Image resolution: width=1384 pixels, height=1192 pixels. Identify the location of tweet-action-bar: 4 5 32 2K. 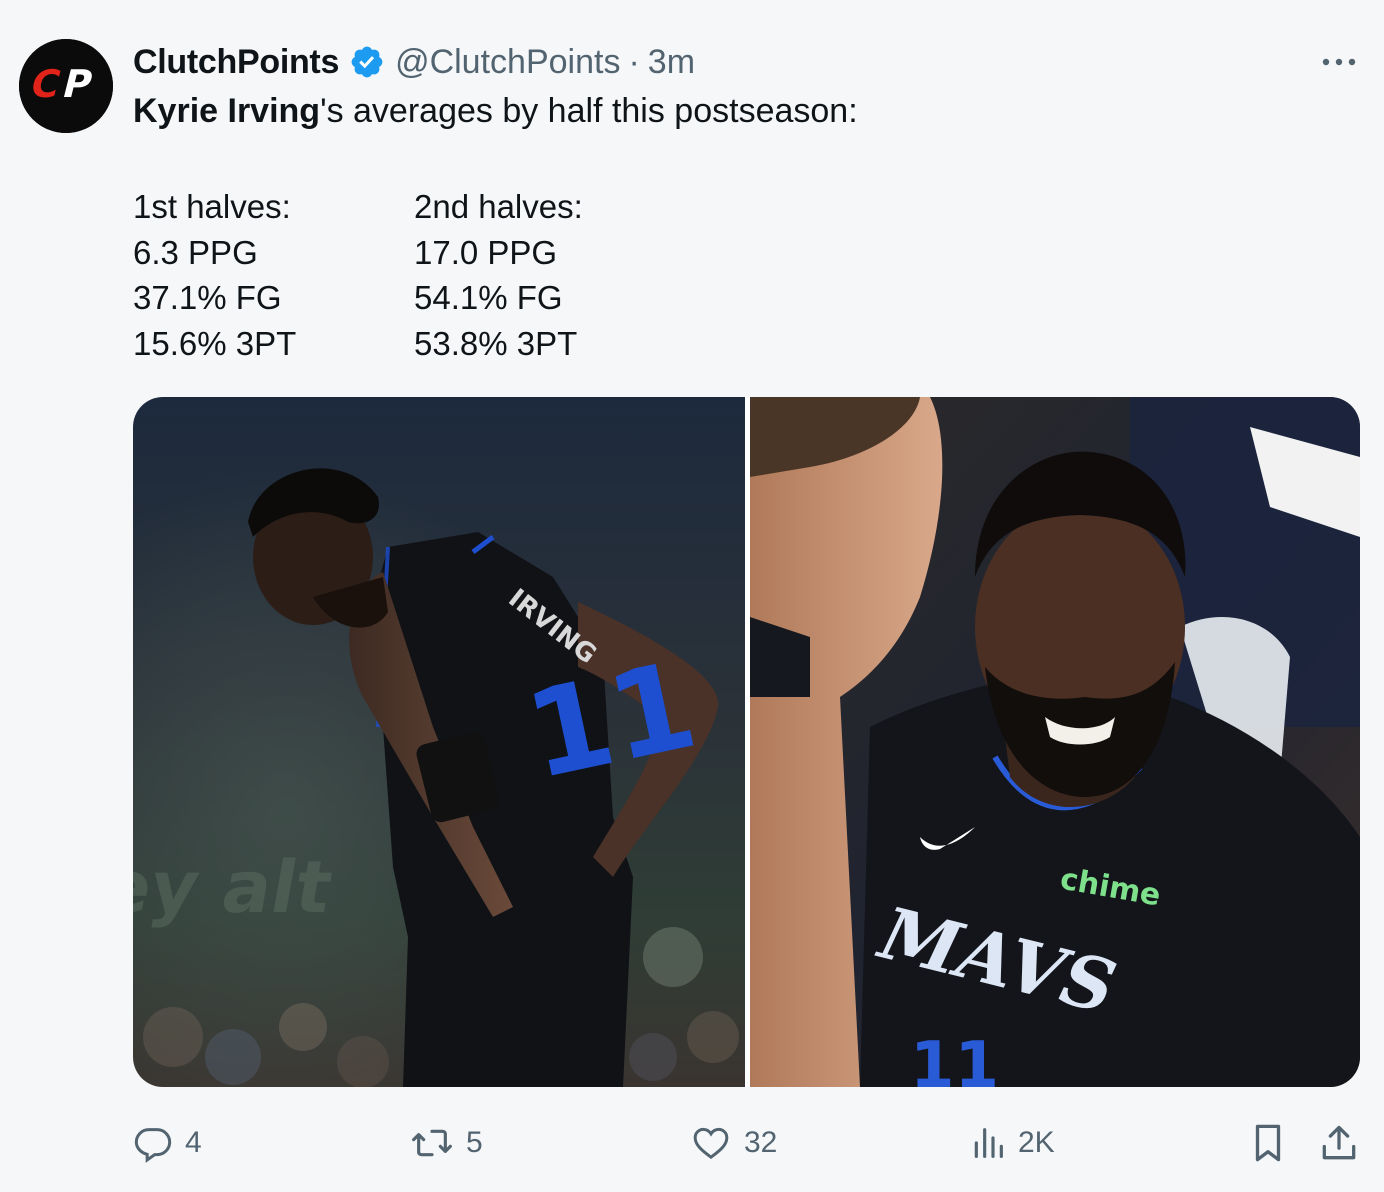
(692, 1143).